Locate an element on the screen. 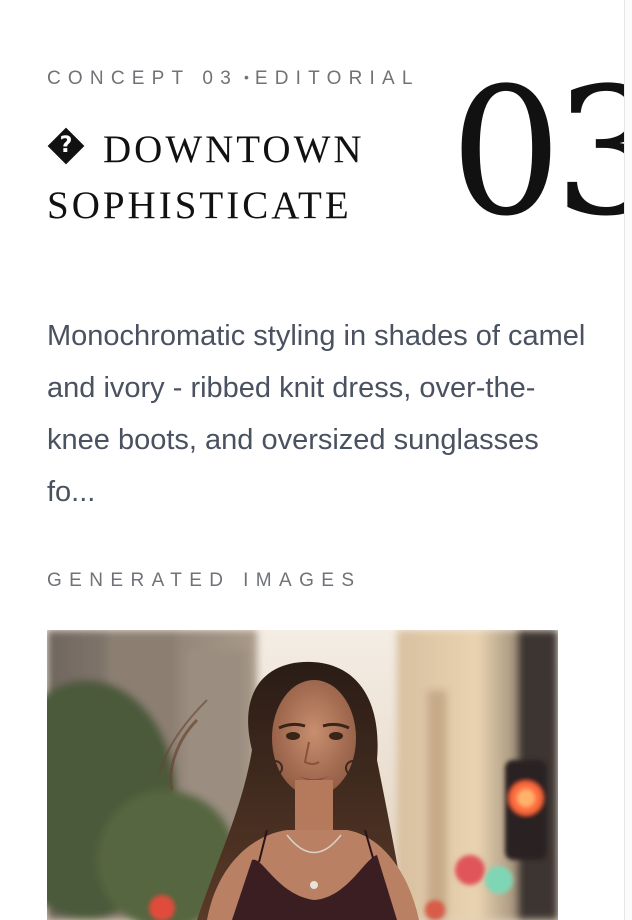  title-text-1: DOWNTOWN is located at coordinates (234, 149).